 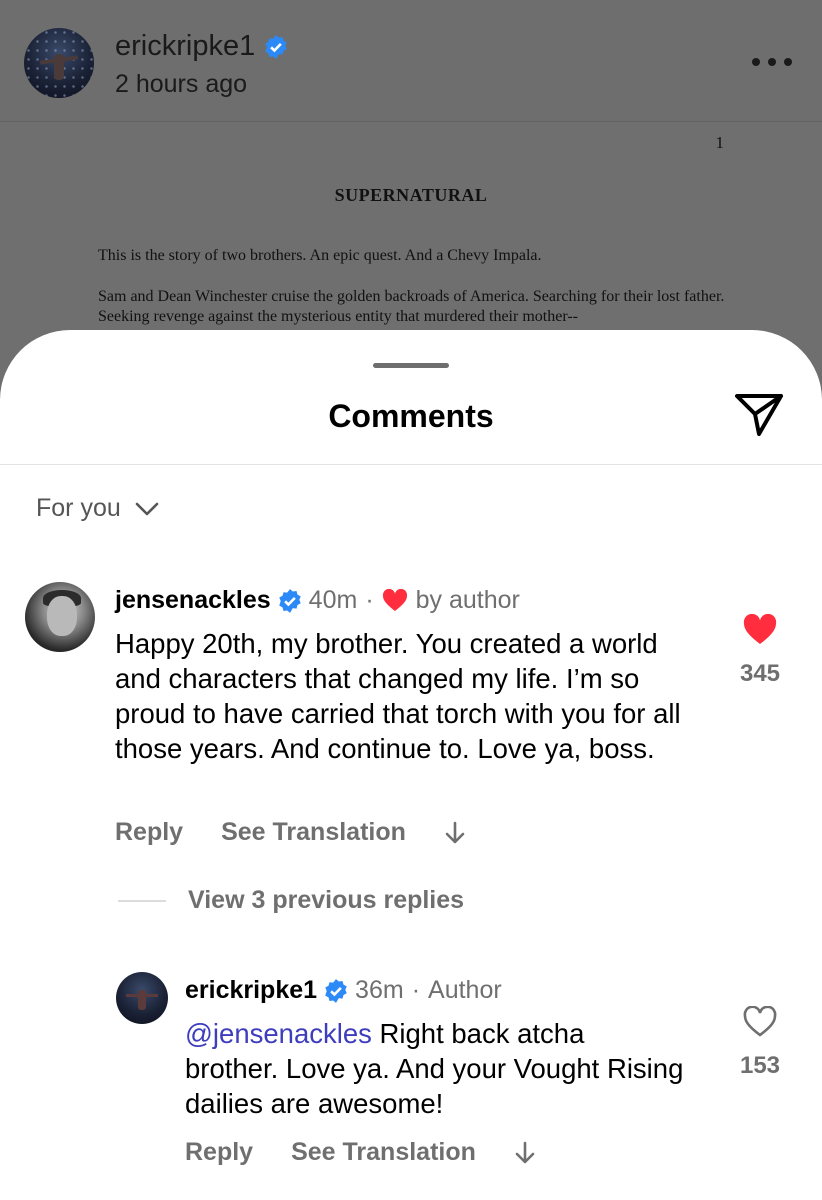 I want to click on comment-username: erickripke1, so click(x=251, y=990).